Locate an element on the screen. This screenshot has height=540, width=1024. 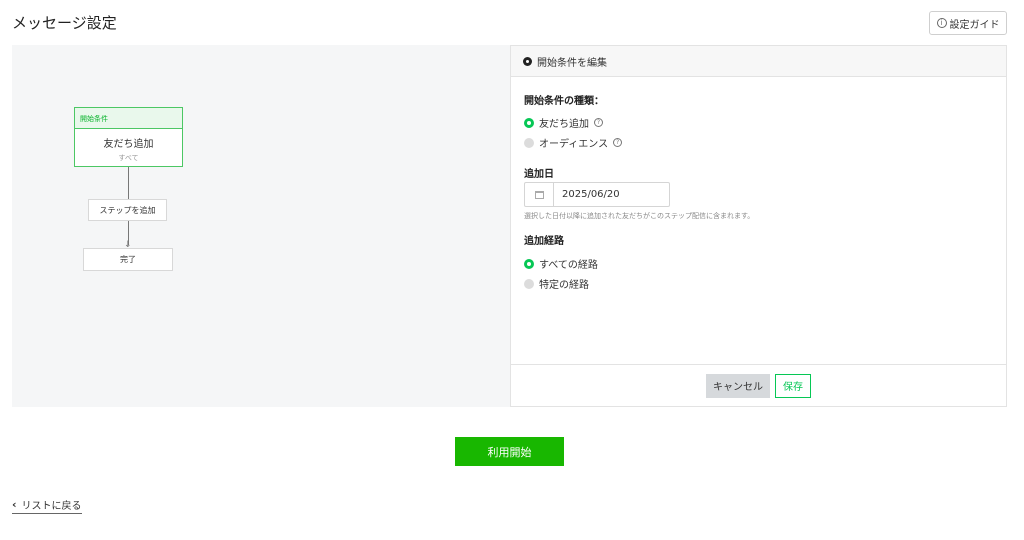
radio-audience: オーディエンス ? is located at coordinates (573, 142).